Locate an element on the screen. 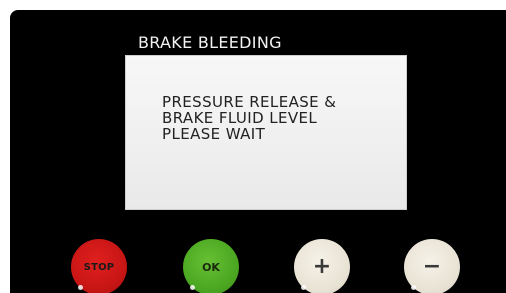 This screenshot has height=293, width=506. message-line: BRAKE FLUID LEVEL is located at coordinates (240, 118).